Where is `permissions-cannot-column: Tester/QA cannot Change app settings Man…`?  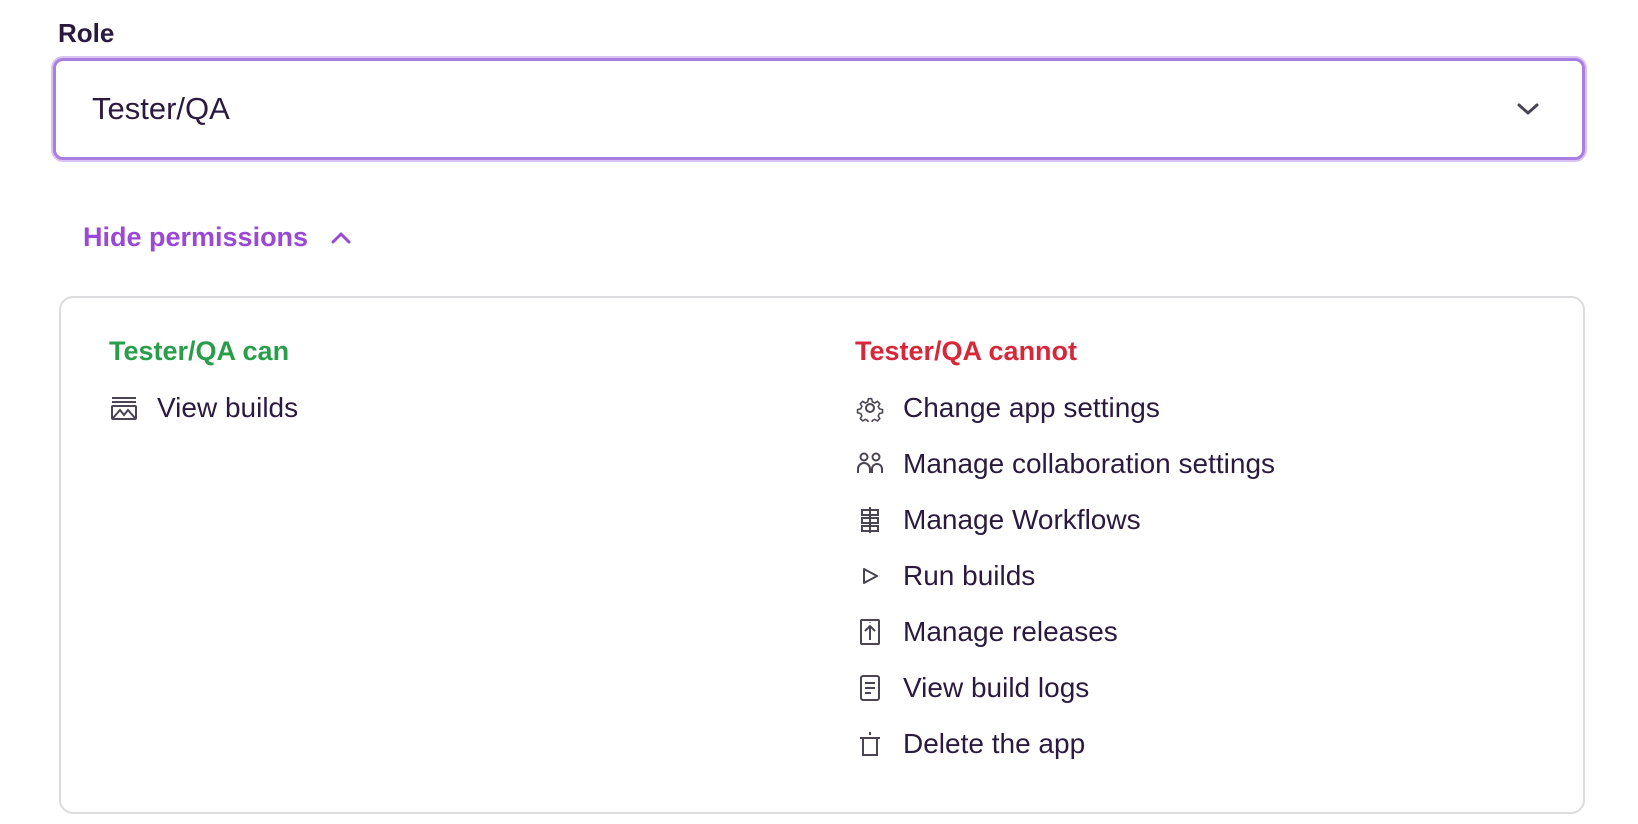
permissions-cannot-column: Tester/QA cannot Change app settings Man… is located at coordinates (1065, 553).